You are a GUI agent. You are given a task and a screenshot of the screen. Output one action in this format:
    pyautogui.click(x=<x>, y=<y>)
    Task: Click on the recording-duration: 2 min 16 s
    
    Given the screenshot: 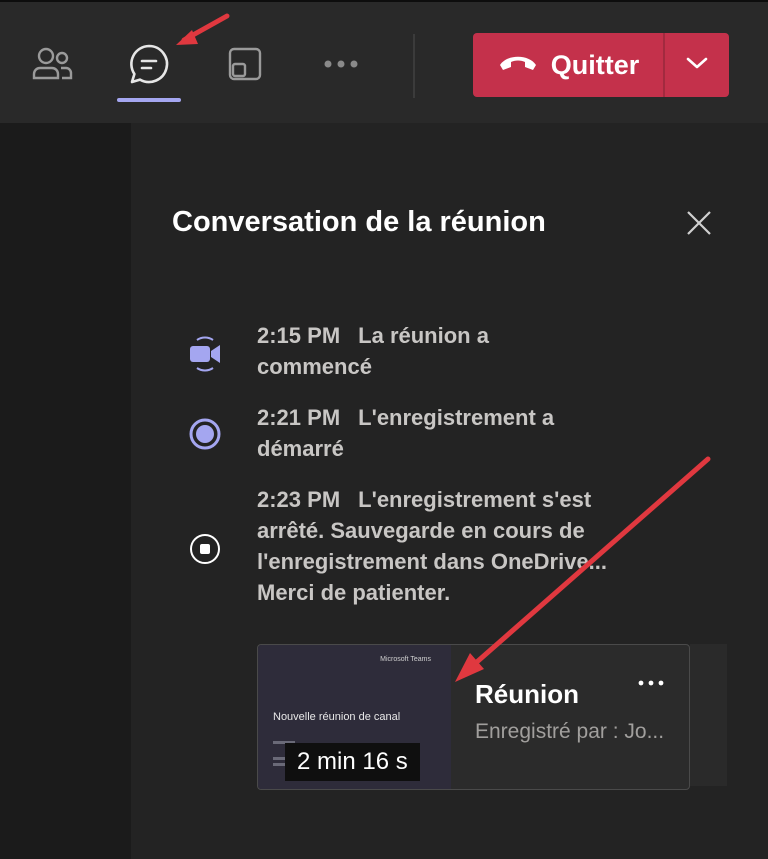 What is the action you would take?
    pyautogui.click(x=352, y=762)
    